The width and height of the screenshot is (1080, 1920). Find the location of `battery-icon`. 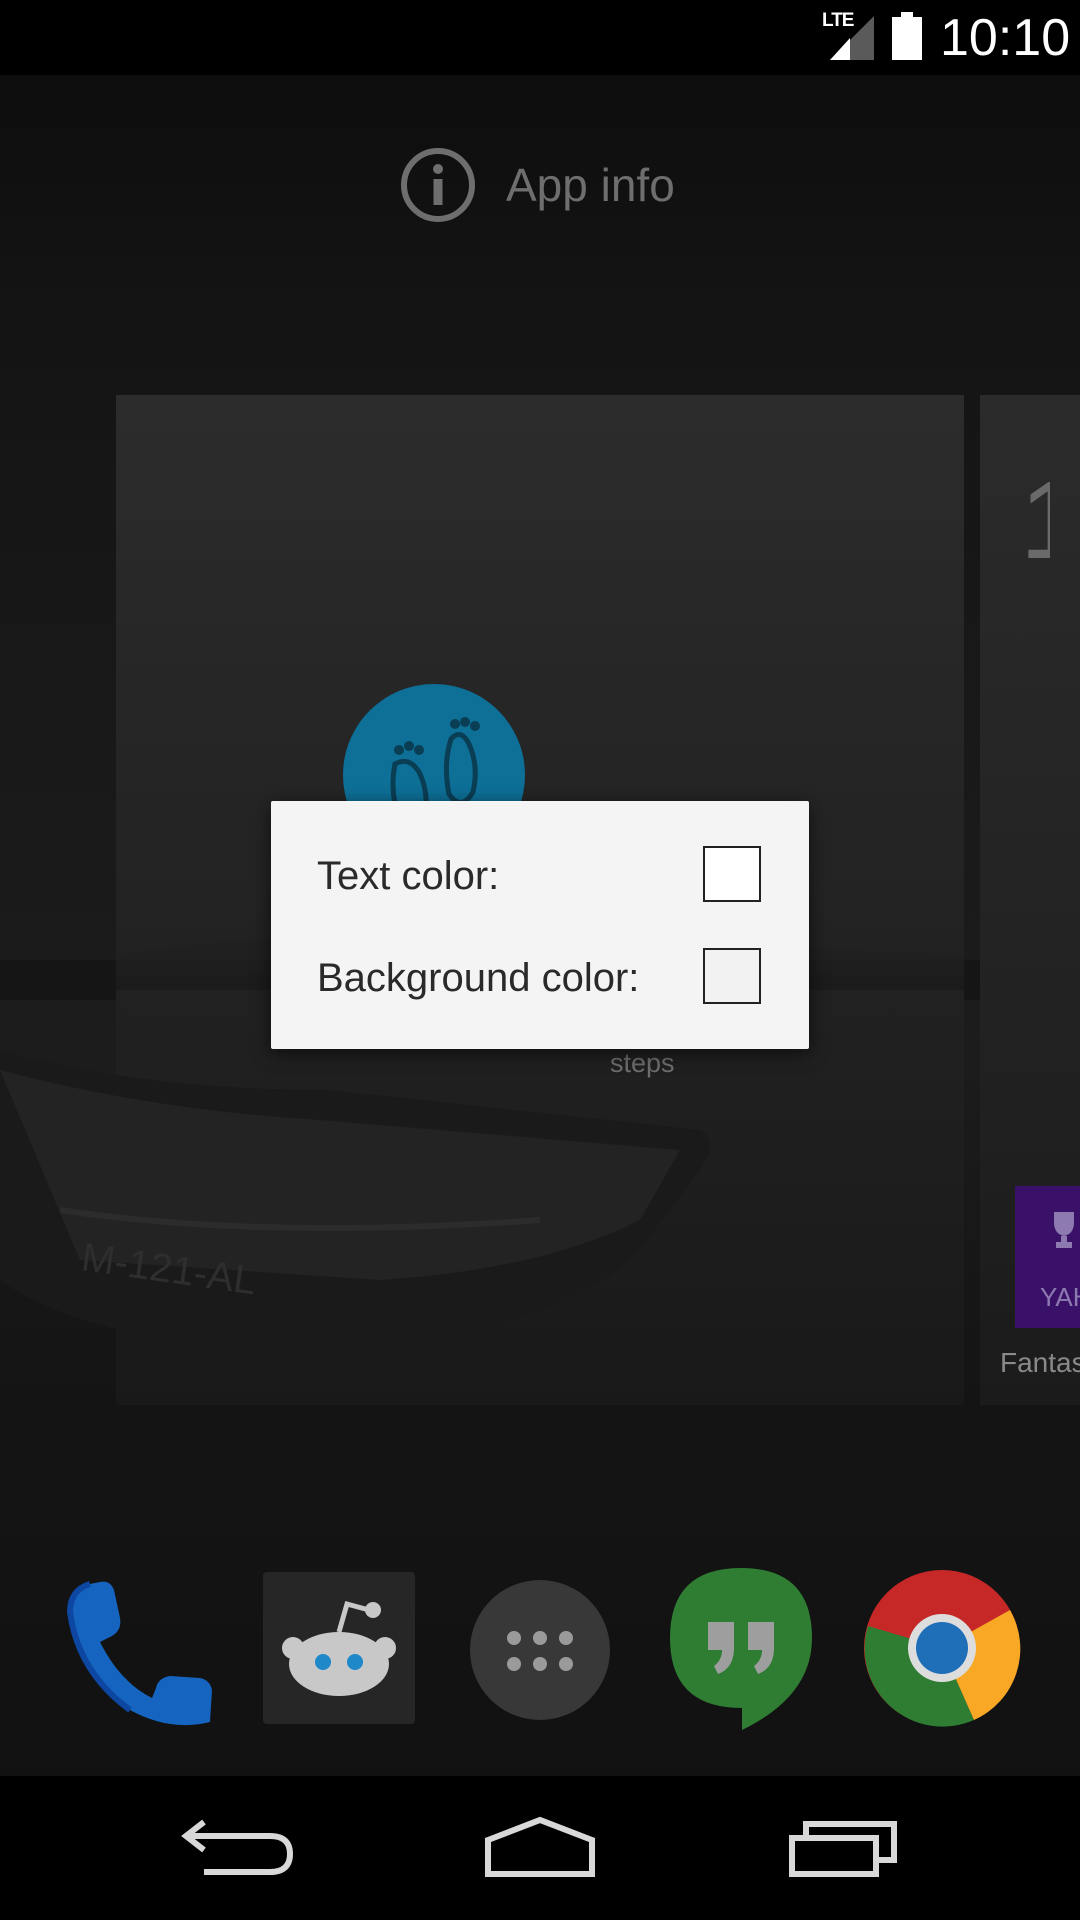

battery-icon is located at coordinates (907, 36).